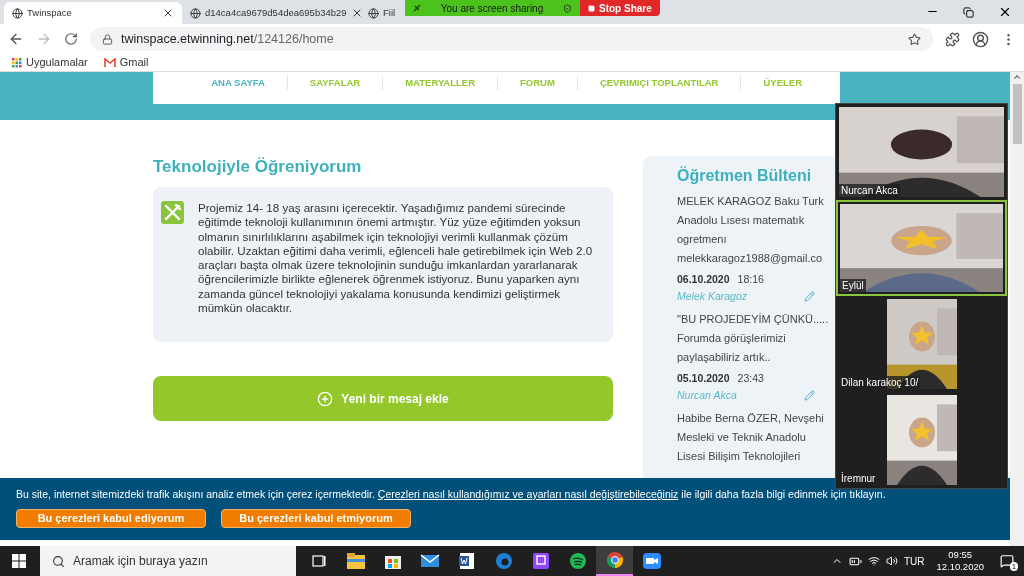  What do you see at coordinates (528, 494) in the screenshot?
I see `cookie-policy-link: Çerezleri nasıl kullandığımız ve ayarları nasıl değiştirebileceğiniz` at bounding box center [528, 494].